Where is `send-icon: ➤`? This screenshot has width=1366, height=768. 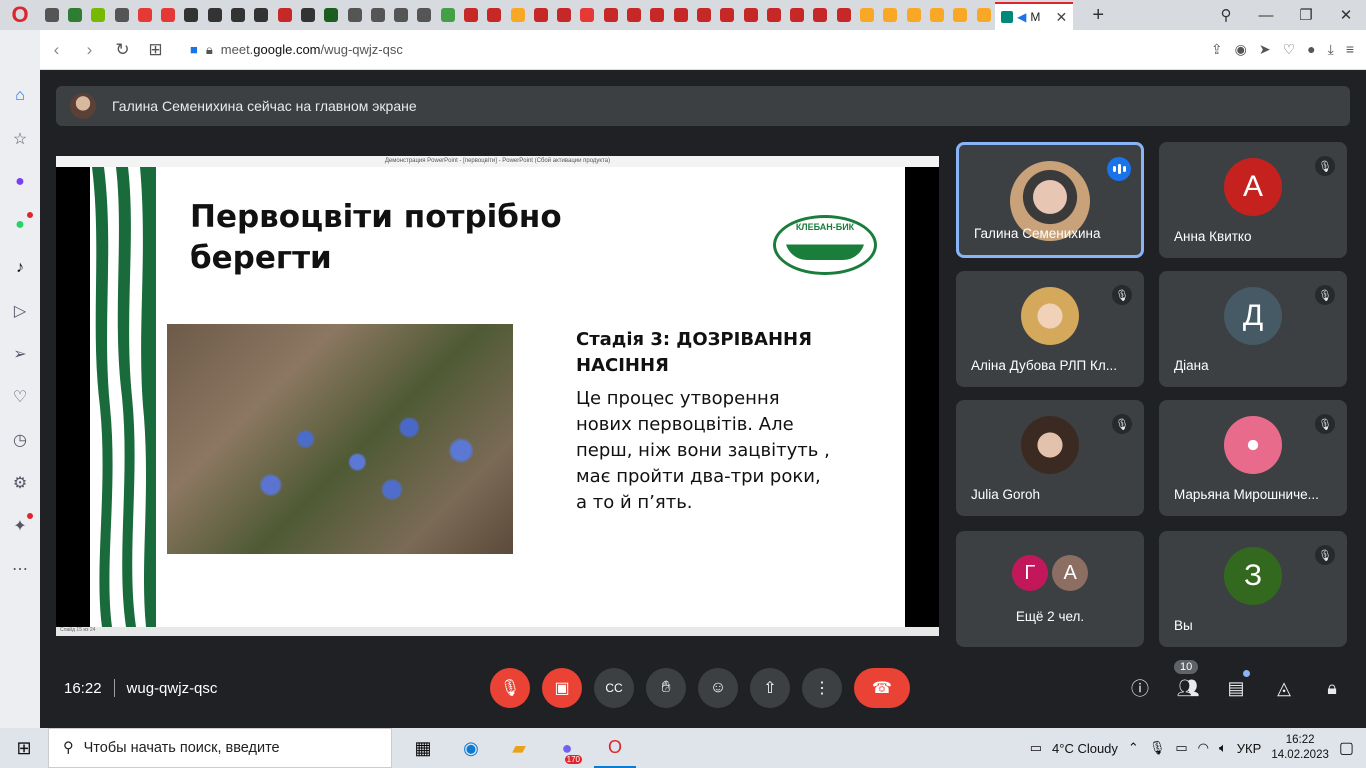
send-icon: ➤ is located at coordinates (1265, 49).